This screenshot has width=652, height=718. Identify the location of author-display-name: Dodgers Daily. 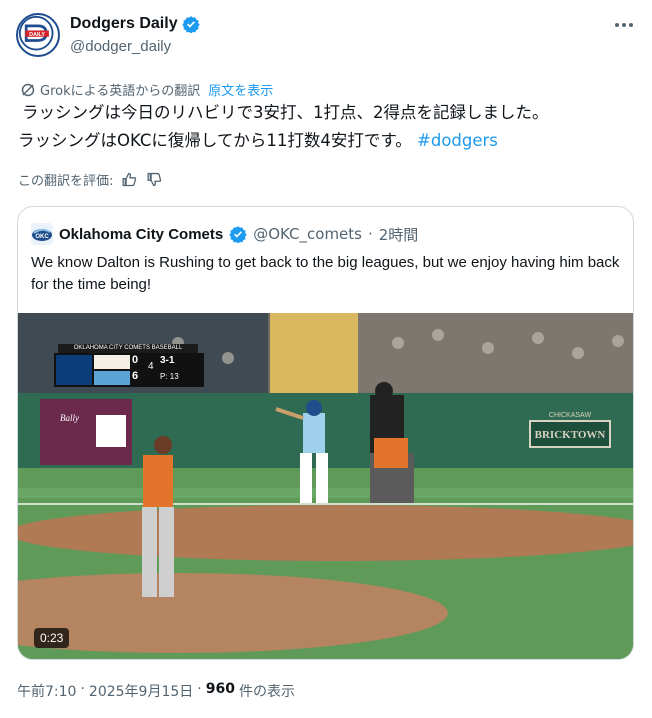
(124, 24).